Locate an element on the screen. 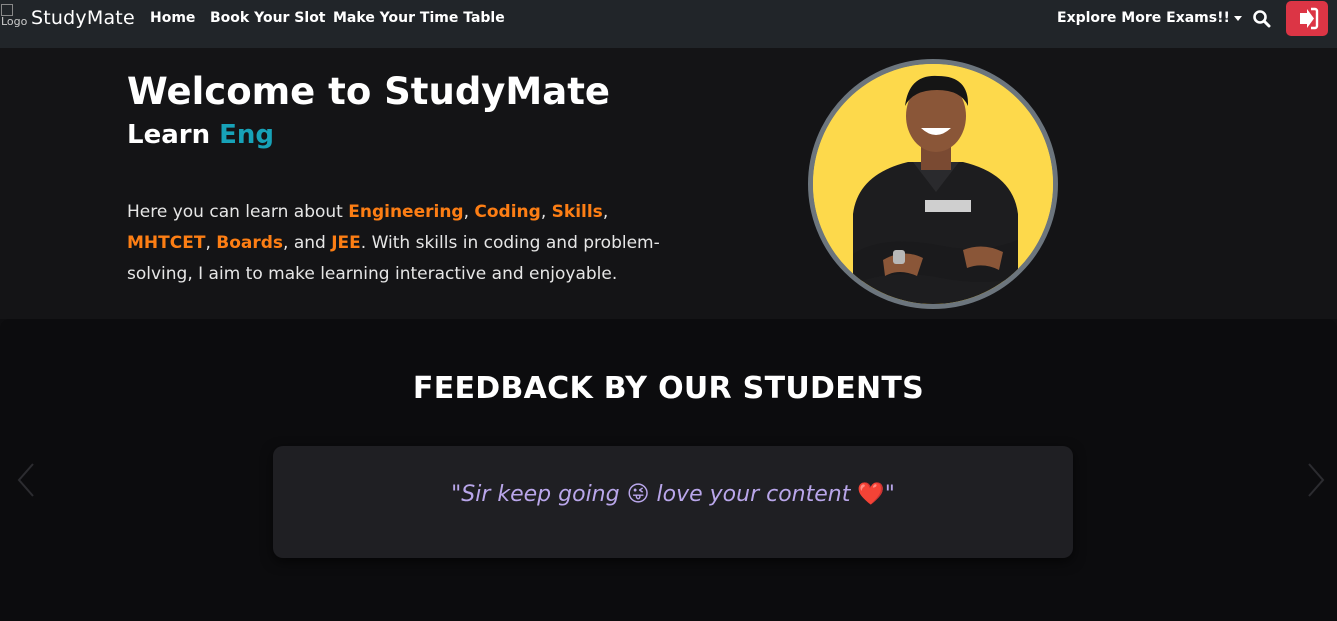  person-photo-icon is located at coordinates (933, 184).